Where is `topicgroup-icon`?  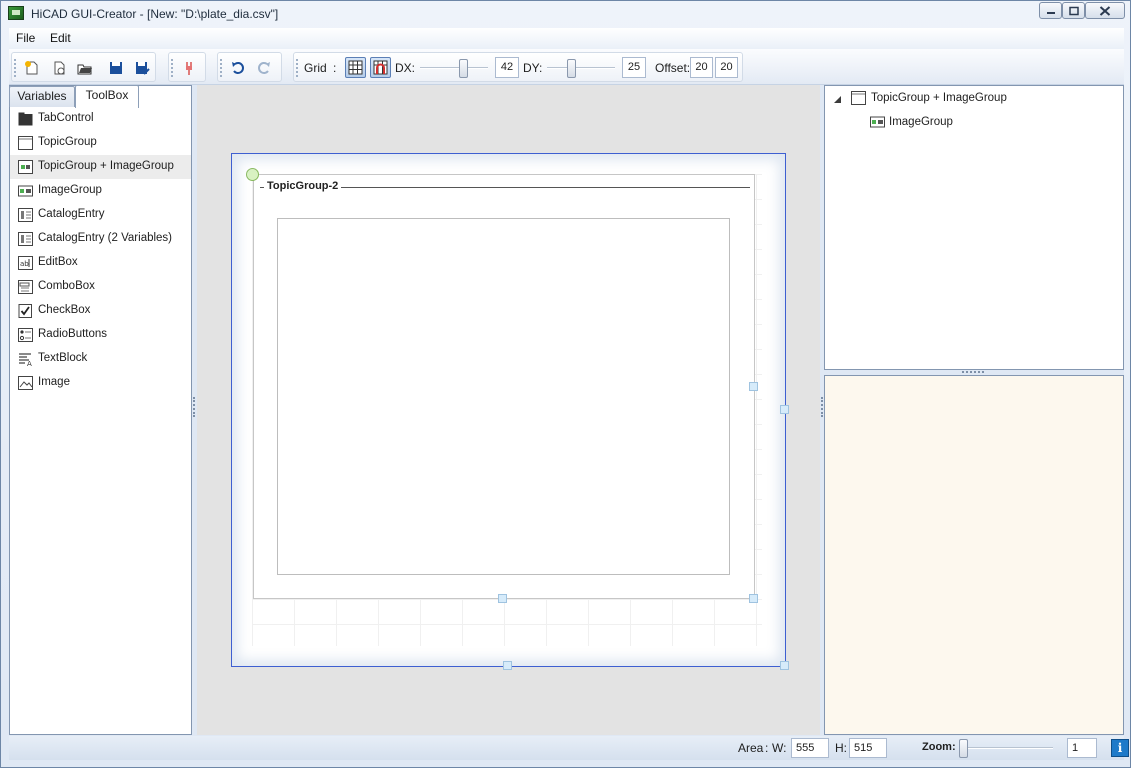 topicgroup-icon is located at coordinates (25, 143).